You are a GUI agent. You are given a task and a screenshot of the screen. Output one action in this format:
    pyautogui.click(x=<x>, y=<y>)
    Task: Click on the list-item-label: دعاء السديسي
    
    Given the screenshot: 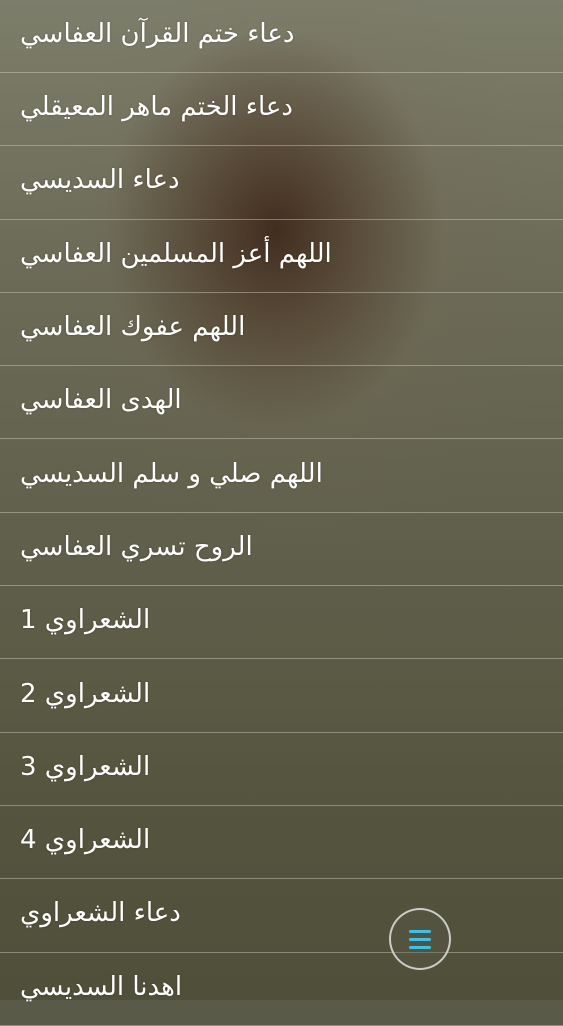 What is the action you would take?
    pyautogui.click(x=100, y=180)
    